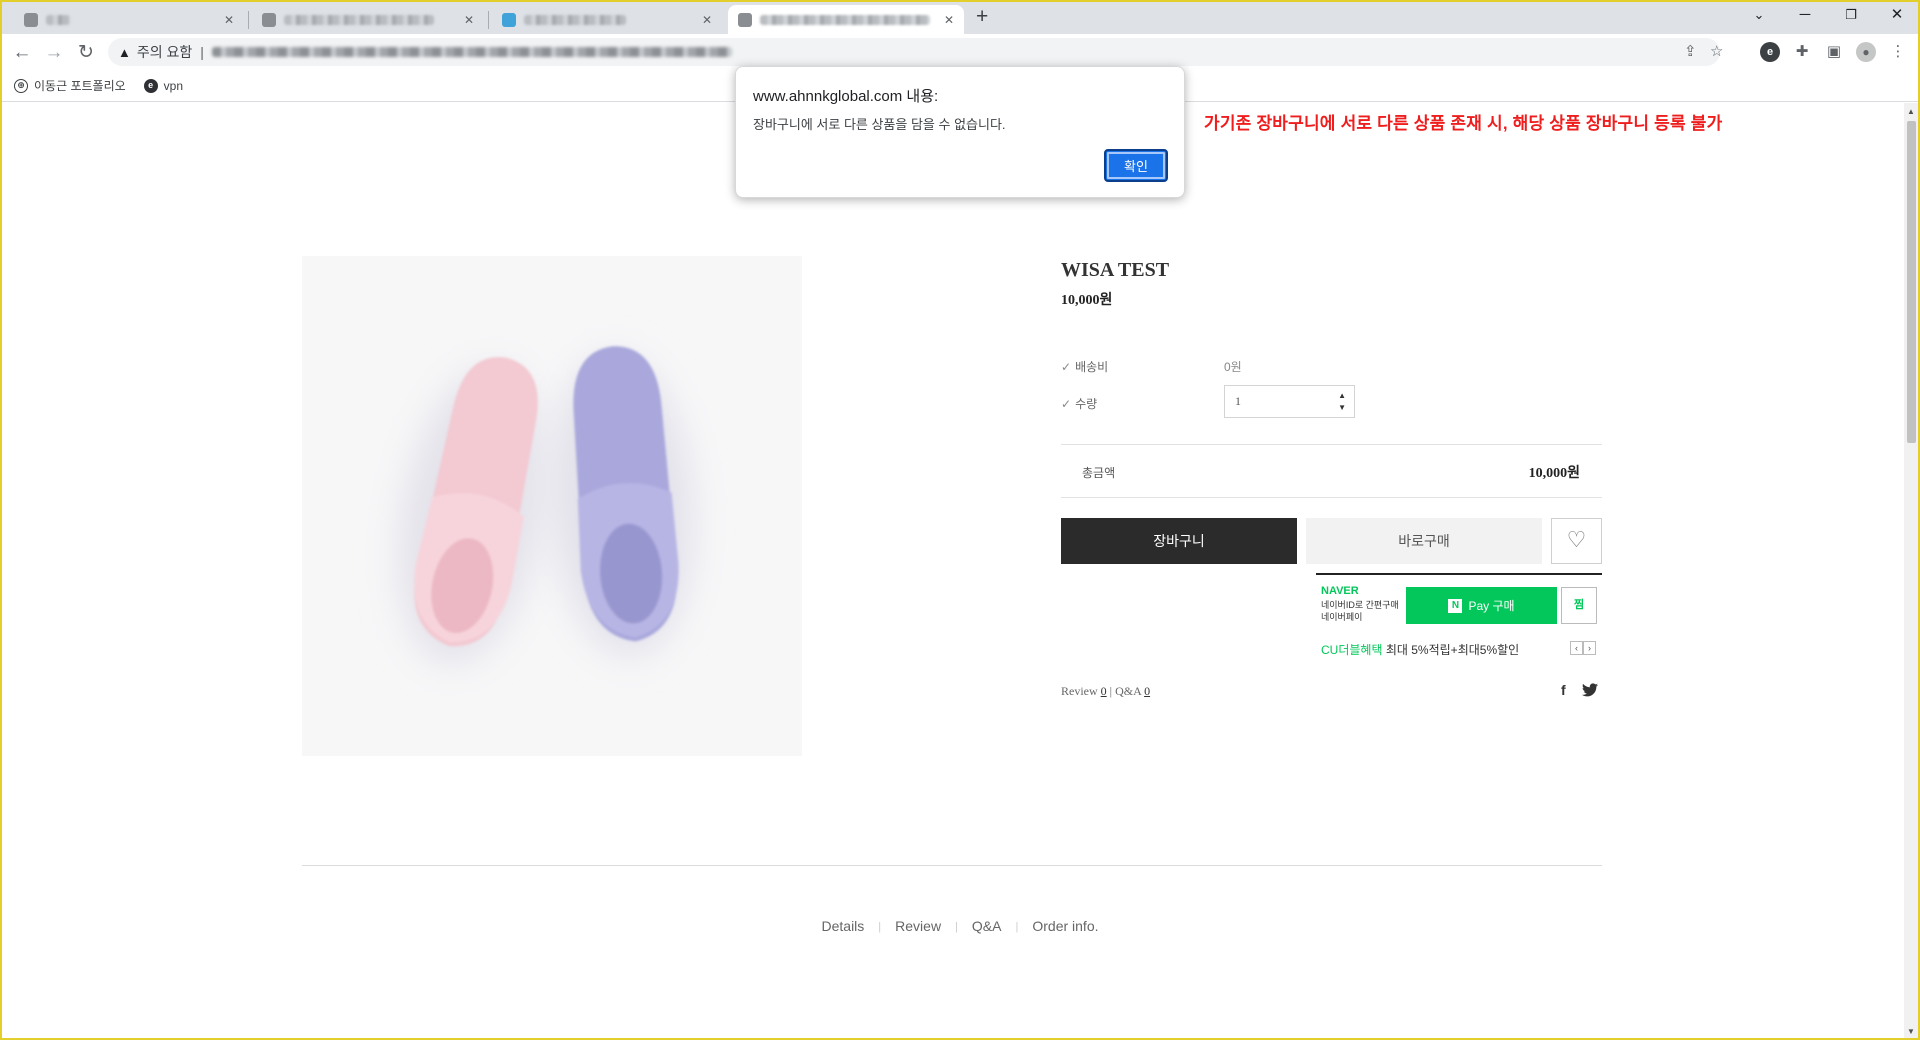  I want to click on page-scrollbar: ▲ ▼, so click(1911, 570).